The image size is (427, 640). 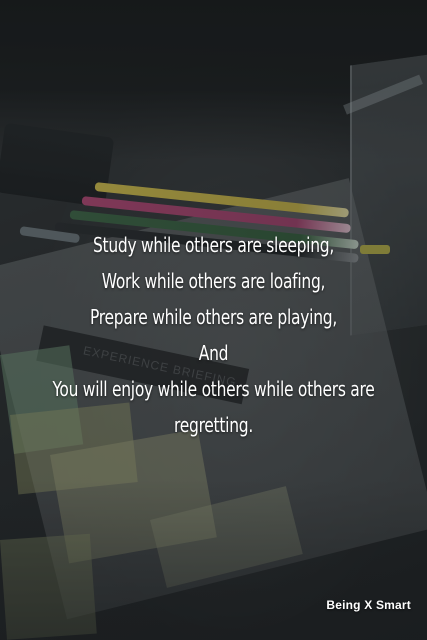 What do you see at coordinates (213, 425) in the screenshot?
I see `quote-line: regretting.` at bounding box center [213, 425].